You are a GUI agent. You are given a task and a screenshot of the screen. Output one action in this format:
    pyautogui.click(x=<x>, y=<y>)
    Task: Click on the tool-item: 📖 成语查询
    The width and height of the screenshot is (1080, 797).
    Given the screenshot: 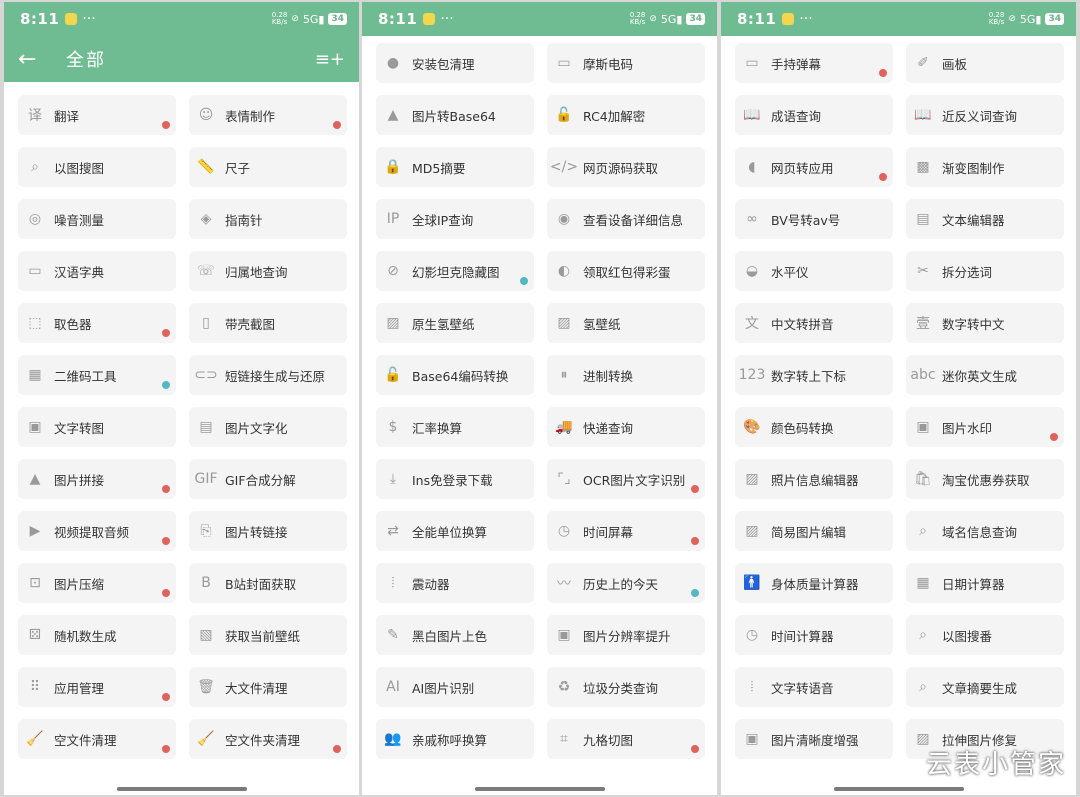 What is the action you would take?
    pyautogui.click(x=814, y=115)
    